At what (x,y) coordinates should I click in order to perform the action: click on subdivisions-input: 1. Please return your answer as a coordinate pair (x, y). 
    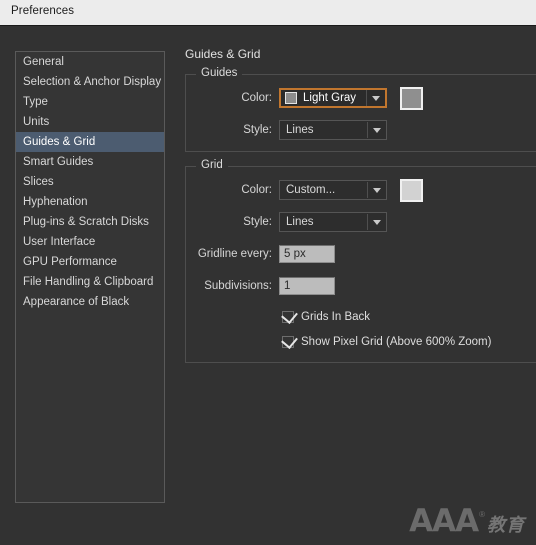
    Looking at the image, I should click on (307, 286).